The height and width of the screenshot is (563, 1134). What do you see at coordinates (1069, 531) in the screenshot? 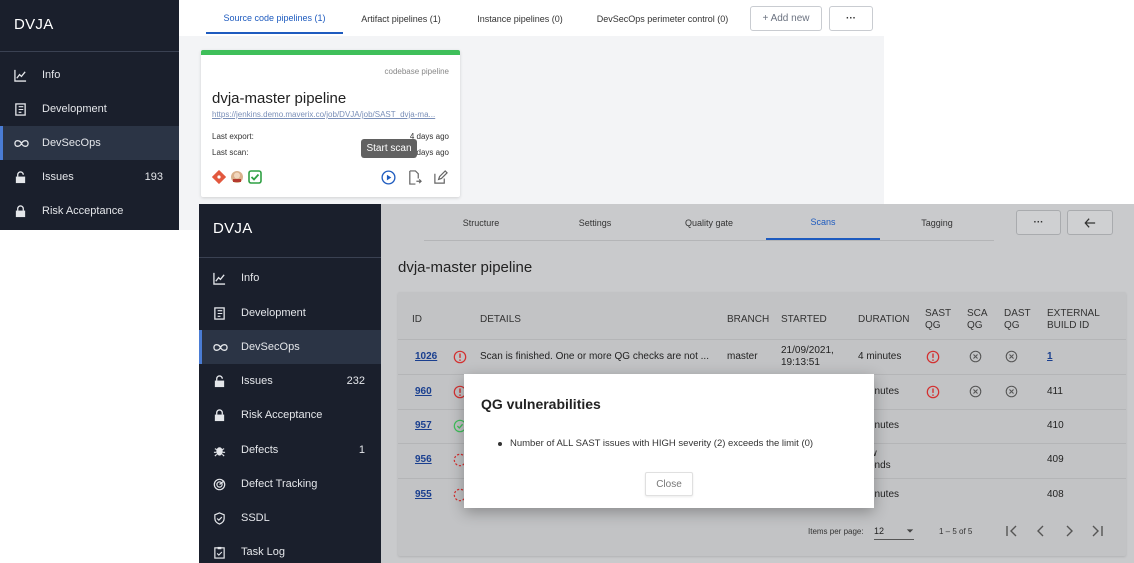
I see `next-page-button` at bounding box center [1069, 531].